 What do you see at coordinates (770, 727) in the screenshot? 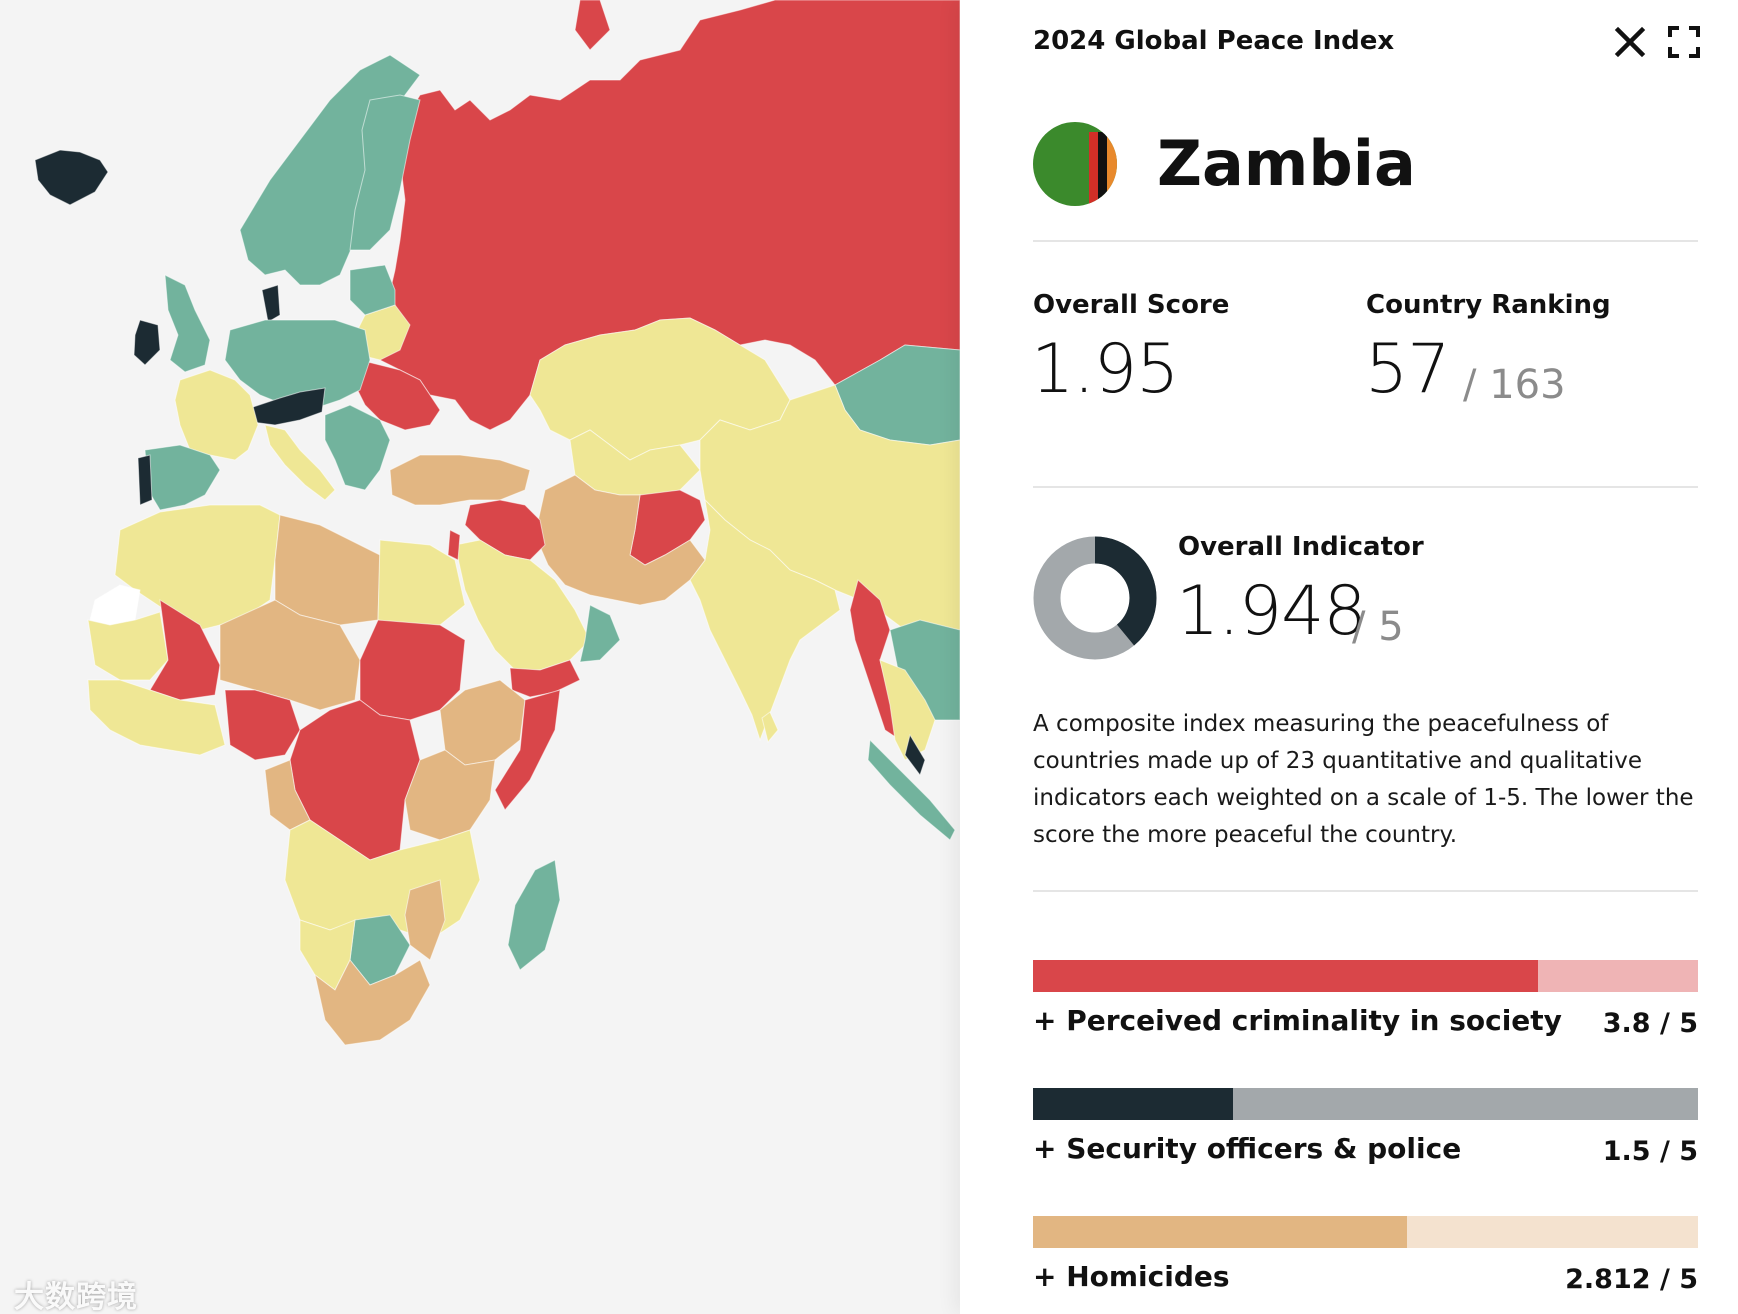
I see `country-sri-lanka` at bounding box center [770, 727].